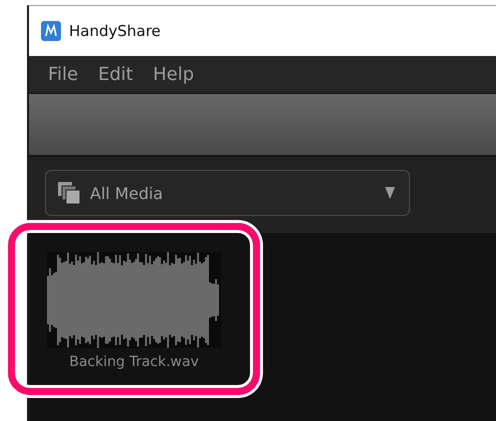 The image size is (496, 421). Describe the element at coordinates (390, 193) in the screenshot. I see `caret-icon` at that location.